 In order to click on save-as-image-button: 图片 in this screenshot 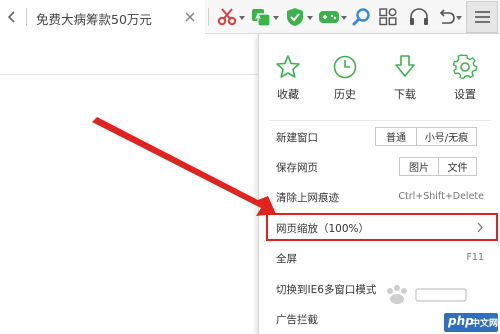, I will do `click(419, 166)`.